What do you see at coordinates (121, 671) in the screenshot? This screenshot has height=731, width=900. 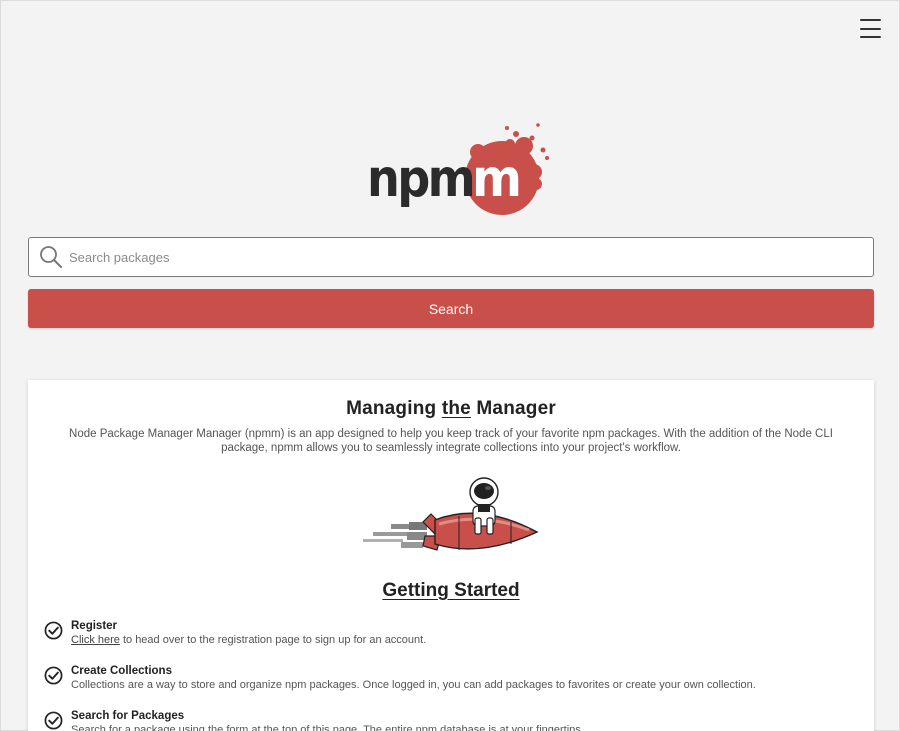 I see `step-title: Create Collections` at bounding box center [121, 671].